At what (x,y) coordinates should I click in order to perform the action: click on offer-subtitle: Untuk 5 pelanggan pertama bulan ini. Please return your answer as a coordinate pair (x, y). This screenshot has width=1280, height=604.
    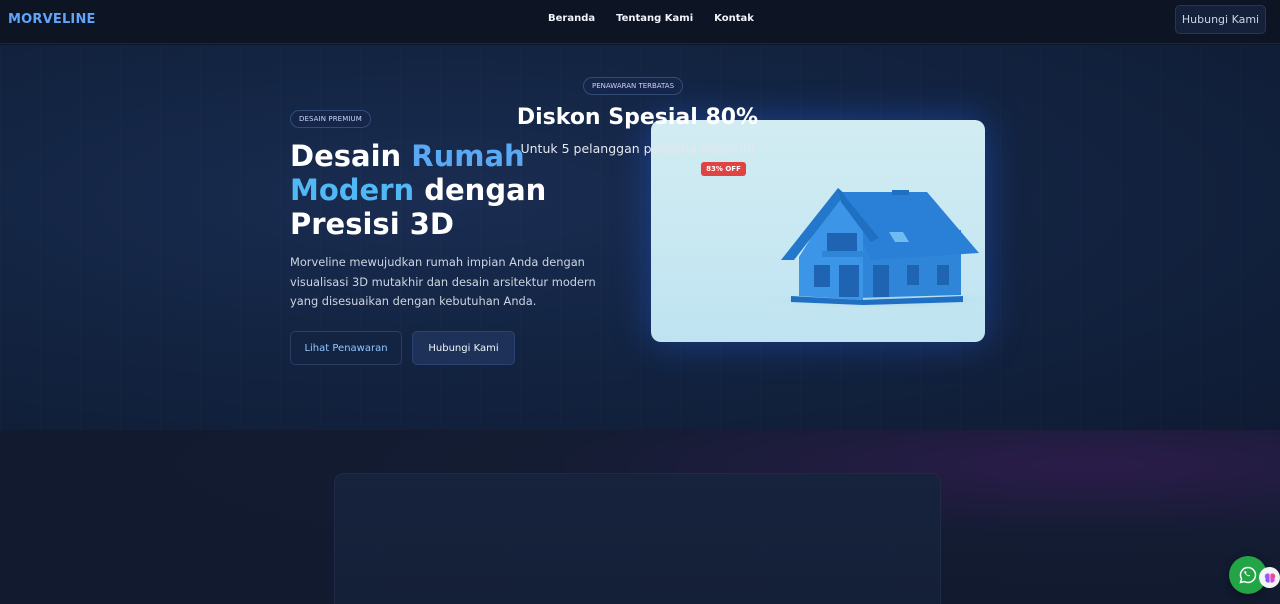
    Looking at the image, I should click on (637, 148).